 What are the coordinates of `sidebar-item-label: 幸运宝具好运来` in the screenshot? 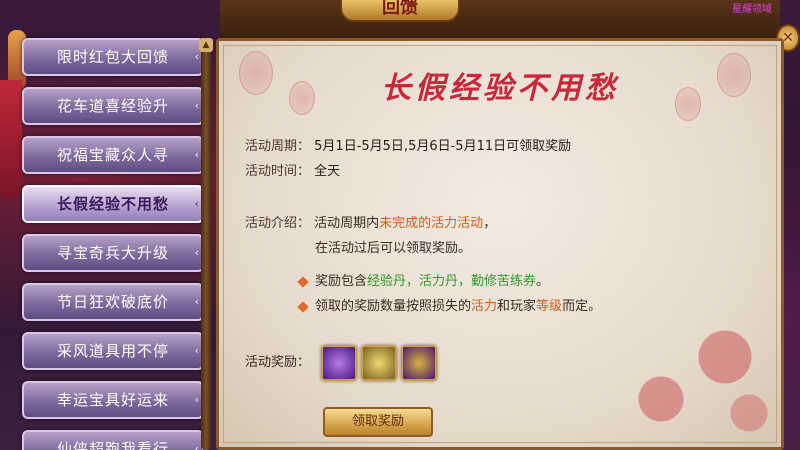 It's located at (112, 400).